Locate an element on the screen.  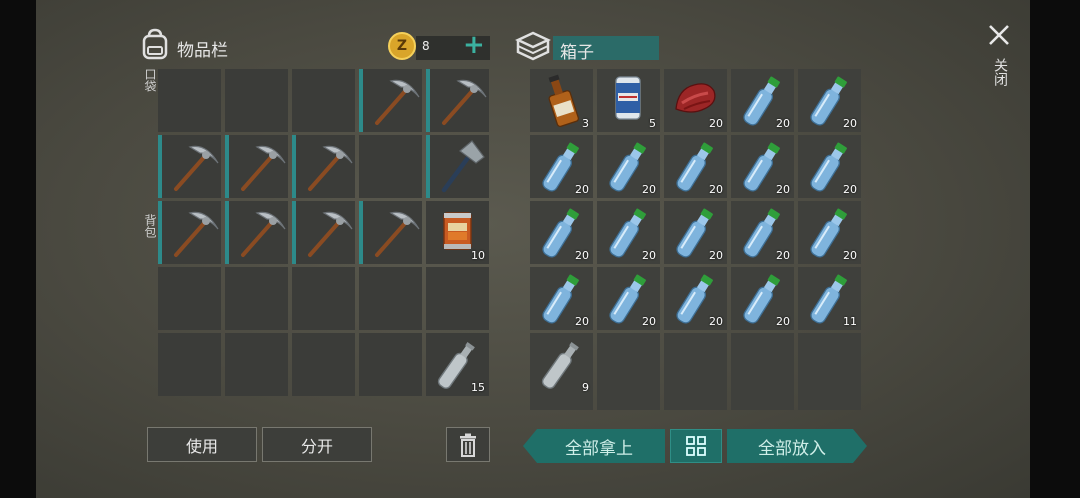
discard-button is located at coordinates (468, 444).